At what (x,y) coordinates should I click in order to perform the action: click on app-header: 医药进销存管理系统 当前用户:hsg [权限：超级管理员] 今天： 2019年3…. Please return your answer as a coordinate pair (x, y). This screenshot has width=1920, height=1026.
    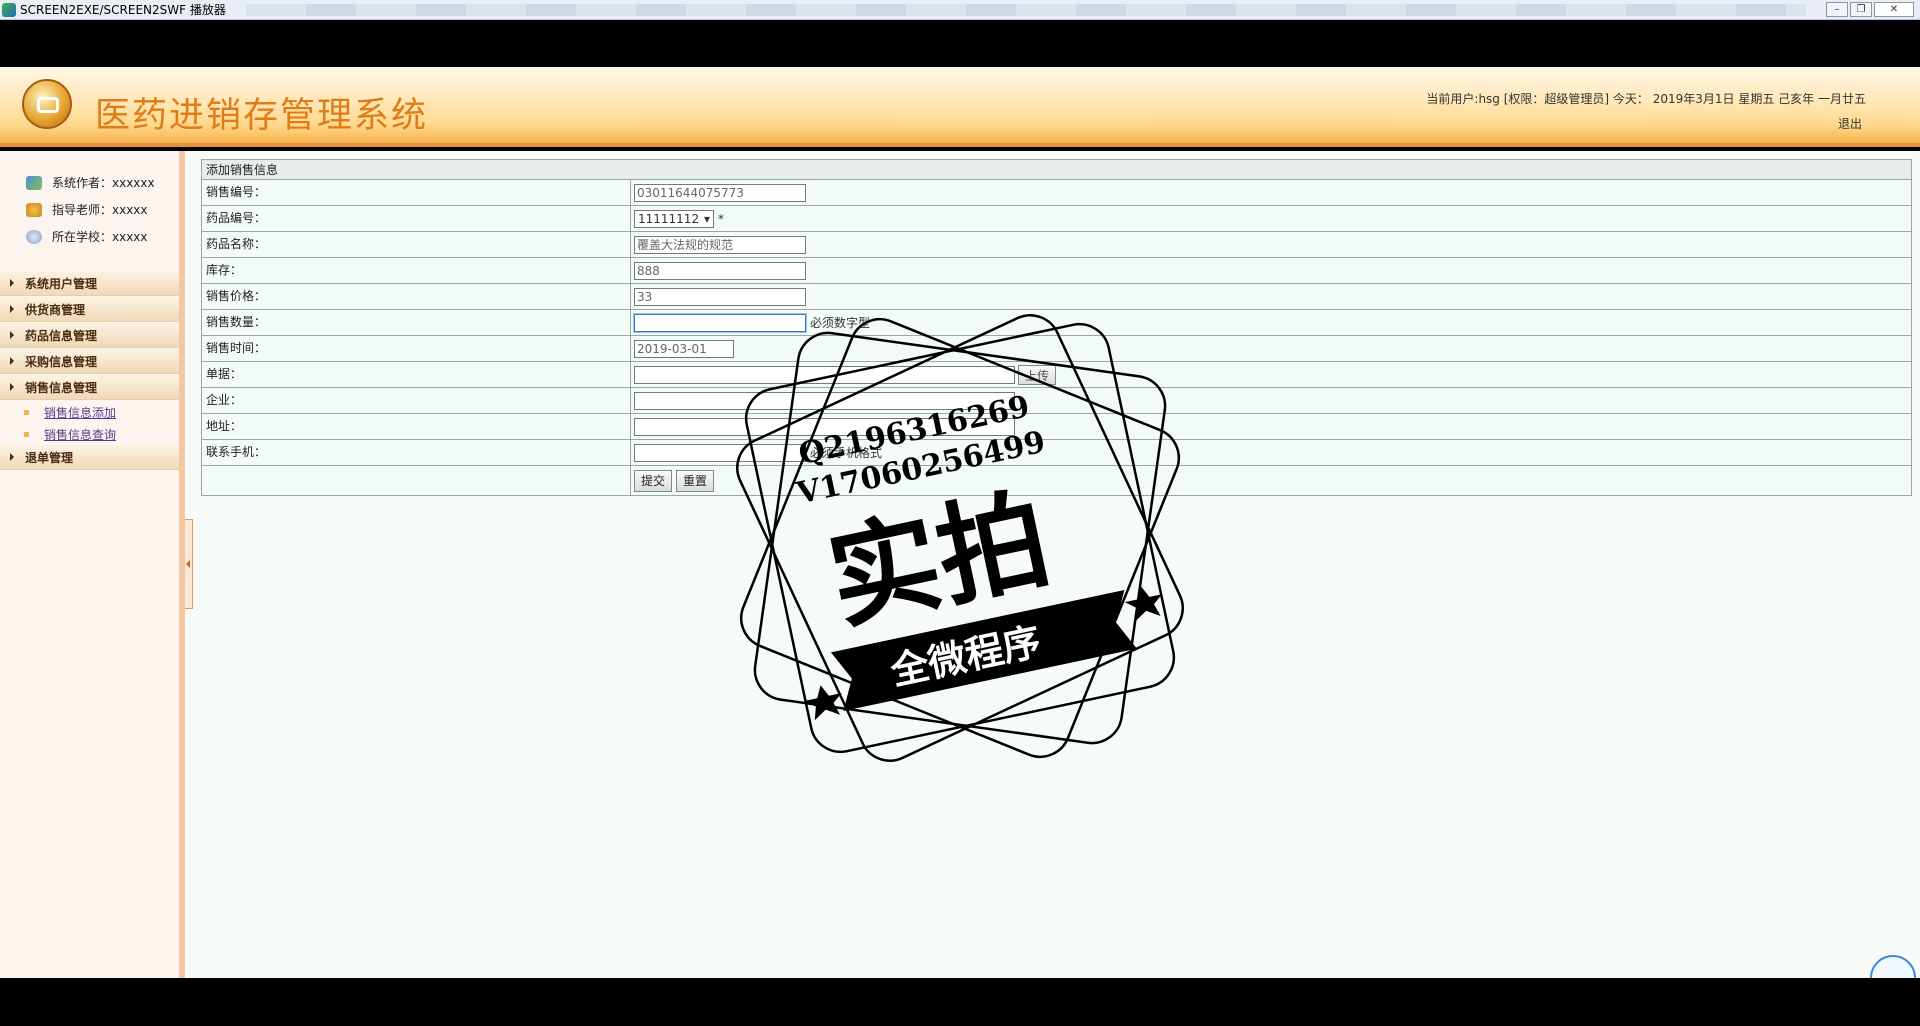
    Looking at the image, I should click on (960, 107).